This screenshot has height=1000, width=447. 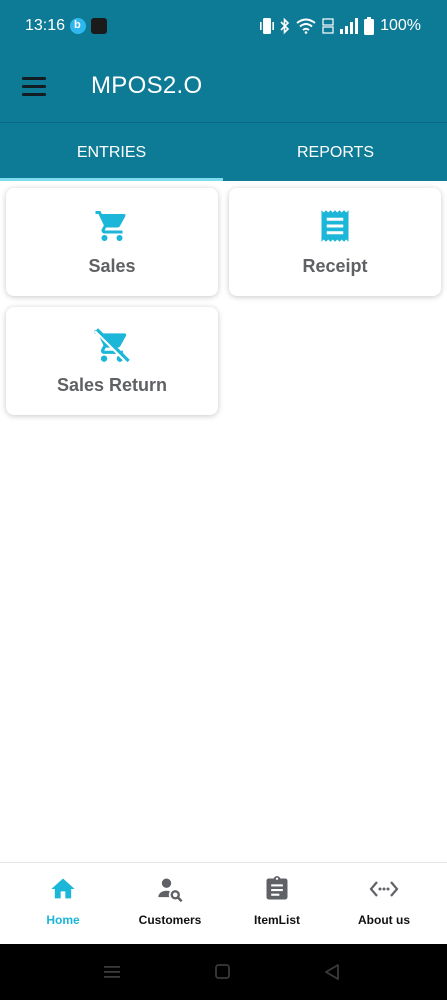 What do you see at coordinates (34, 78) in the screenshot?
I see `menu-icon` at bounding box center [34, 78].